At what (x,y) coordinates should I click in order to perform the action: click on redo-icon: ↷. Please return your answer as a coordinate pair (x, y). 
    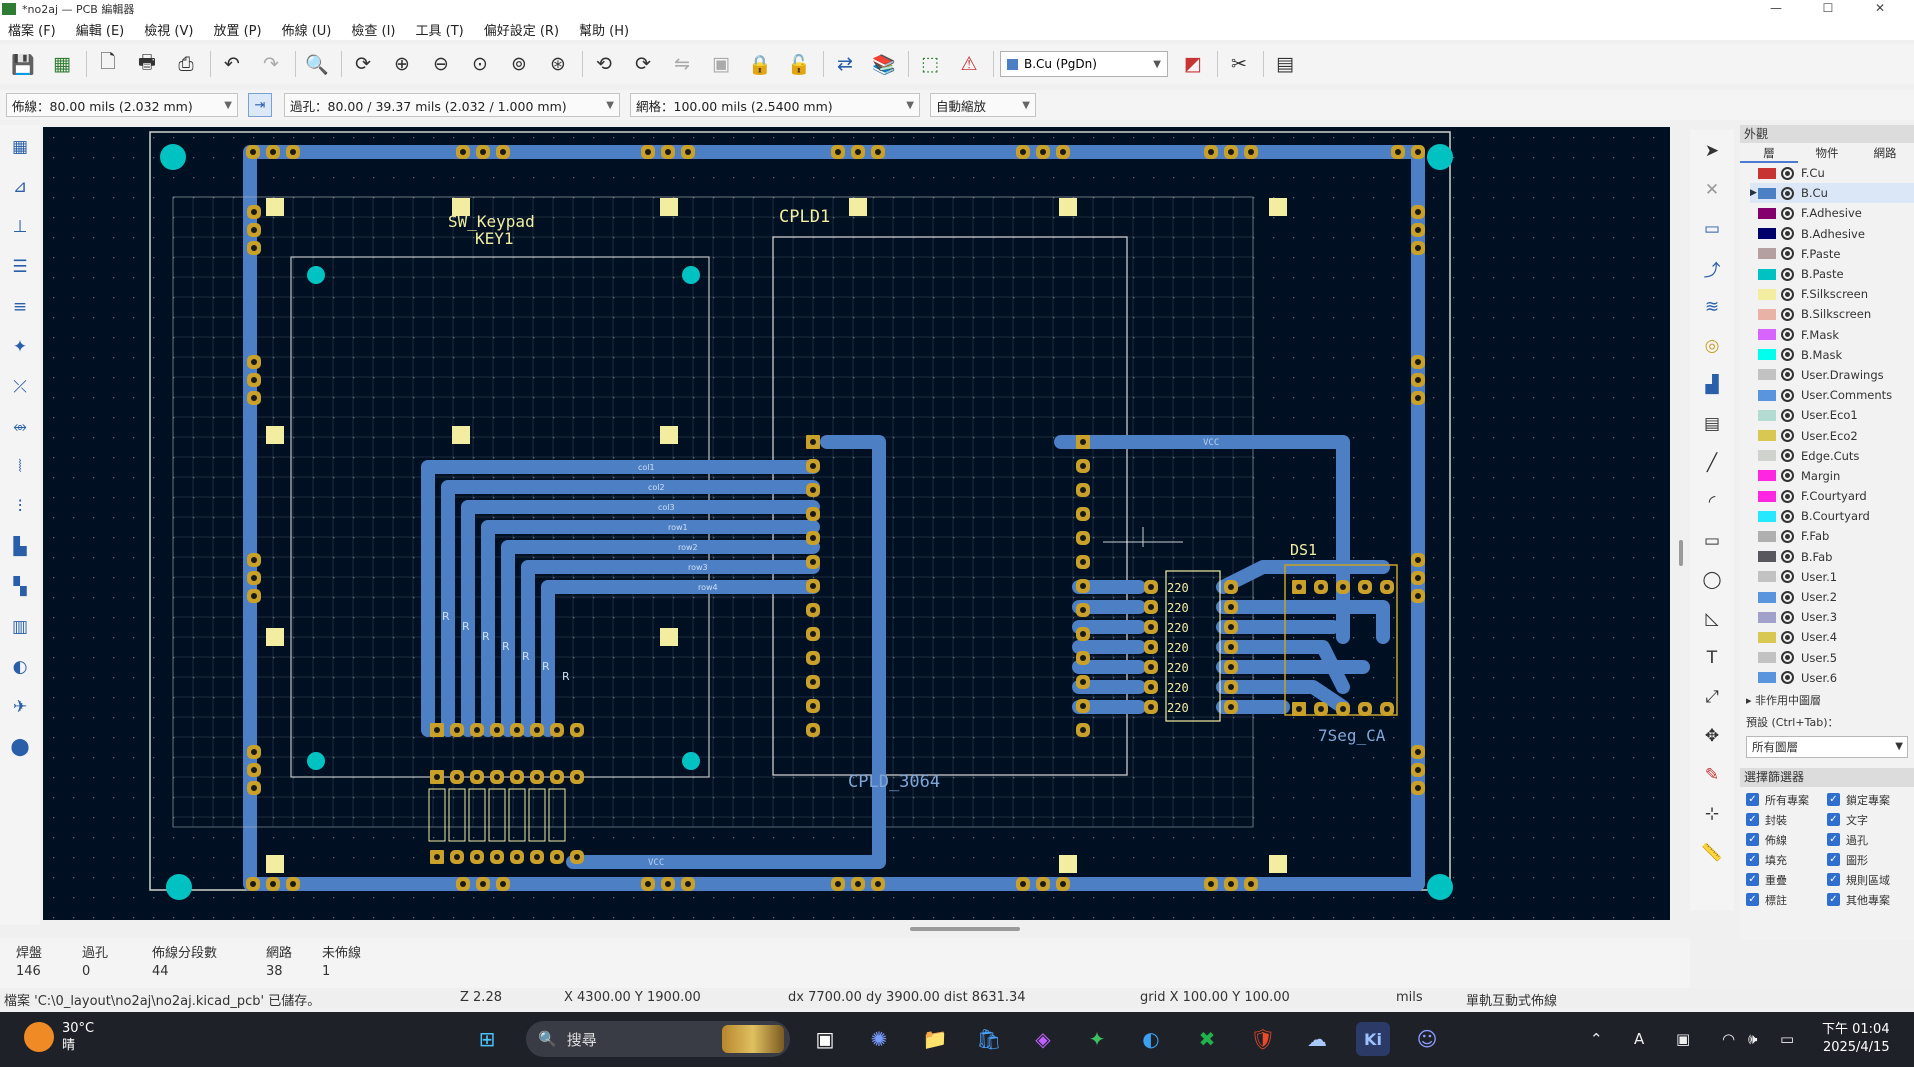
    Looking at the image, I should click on (271, 64).